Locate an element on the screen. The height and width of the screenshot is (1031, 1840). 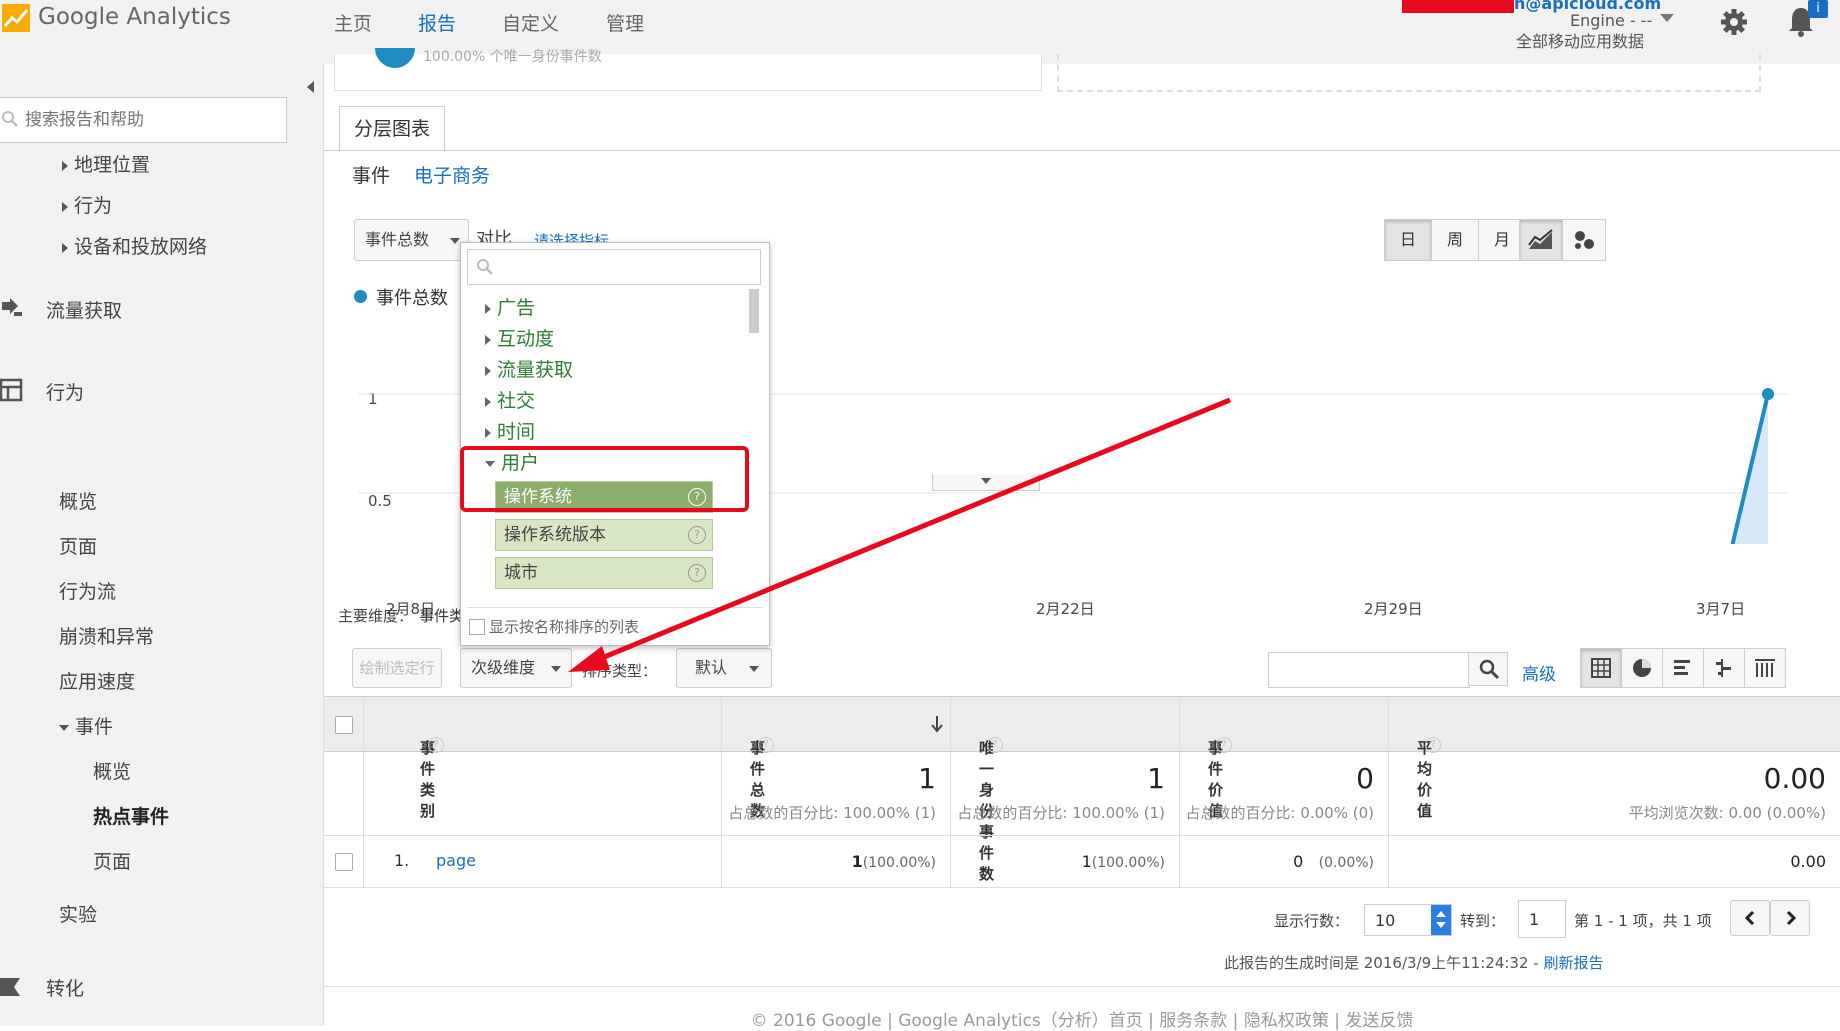
sidebar-item-events-pages: 页面 is located at coordinates (112, 860).